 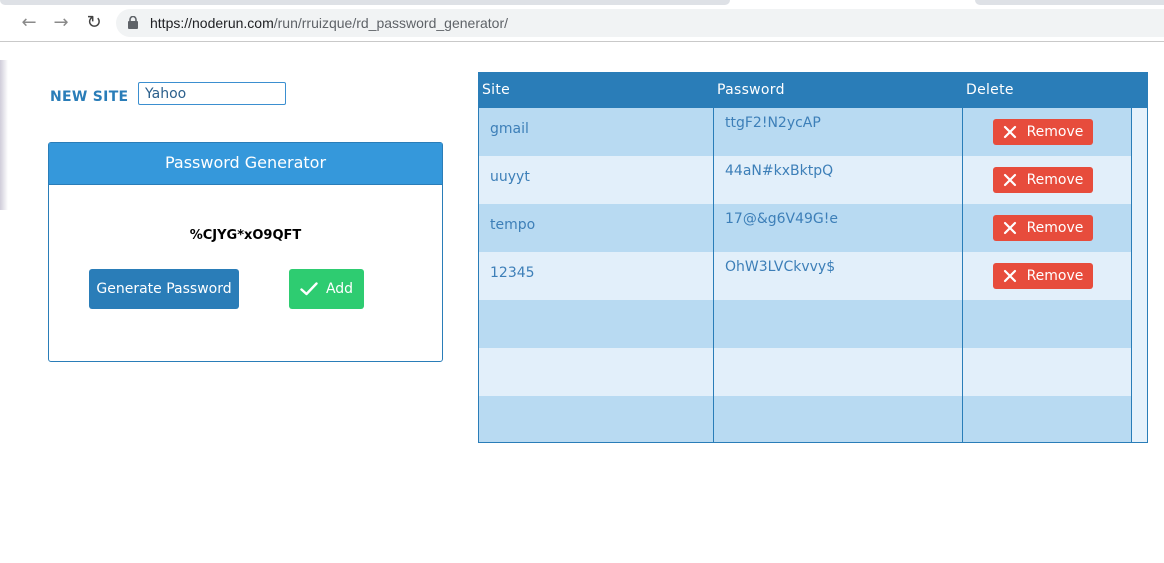 What do you see at coordinates (245, 164) in the screenshot?
I see `panel-title: Password Generator` at bounding box center [245, 164].